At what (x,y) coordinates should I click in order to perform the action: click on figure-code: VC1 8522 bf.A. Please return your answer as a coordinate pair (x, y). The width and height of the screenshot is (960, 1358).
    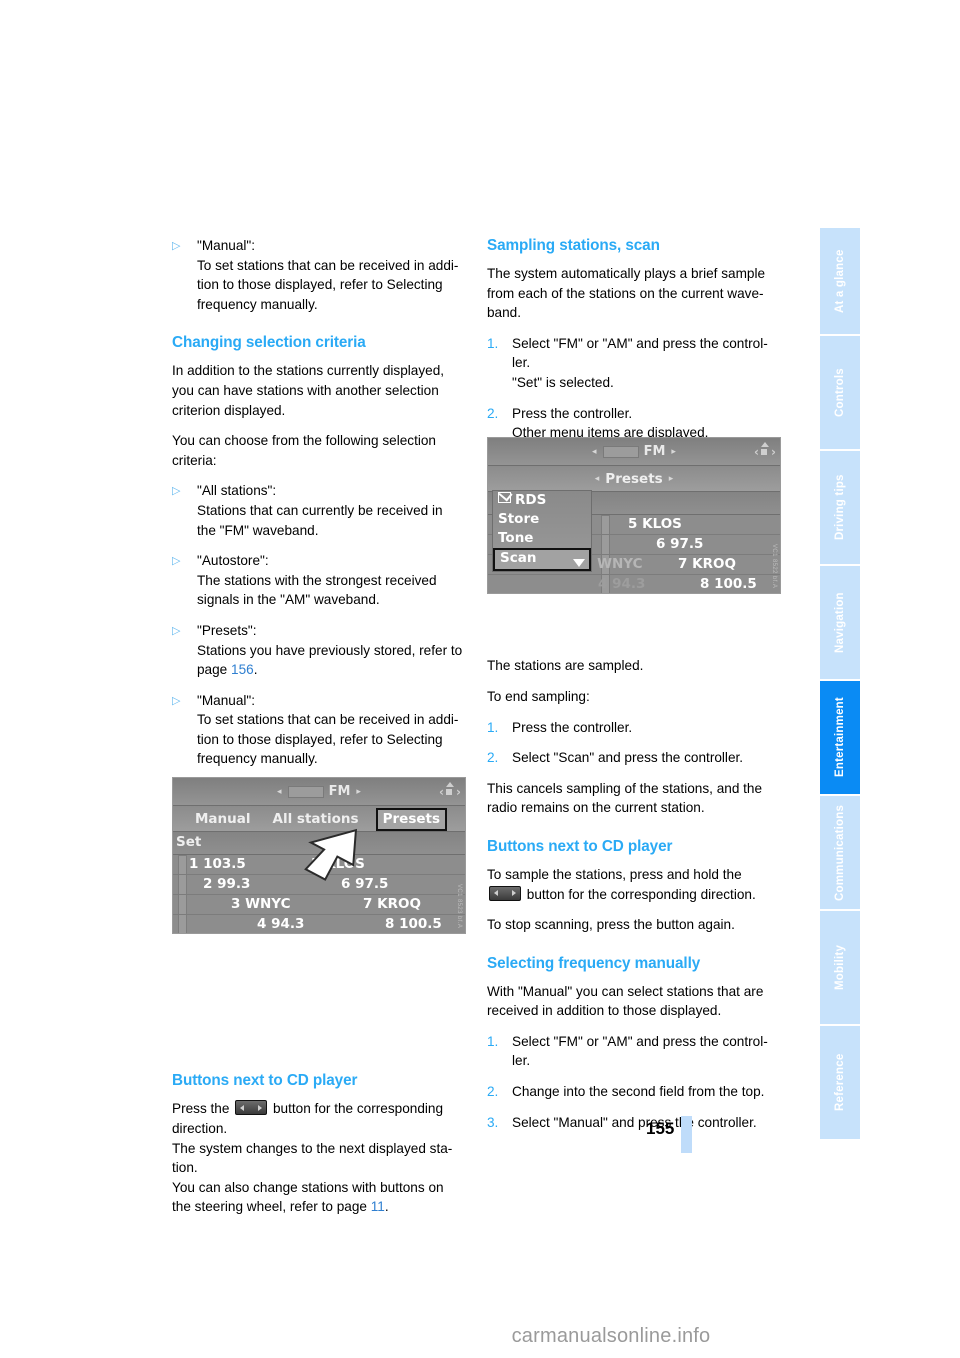
    Looking at the image, I should click on (774, 565).